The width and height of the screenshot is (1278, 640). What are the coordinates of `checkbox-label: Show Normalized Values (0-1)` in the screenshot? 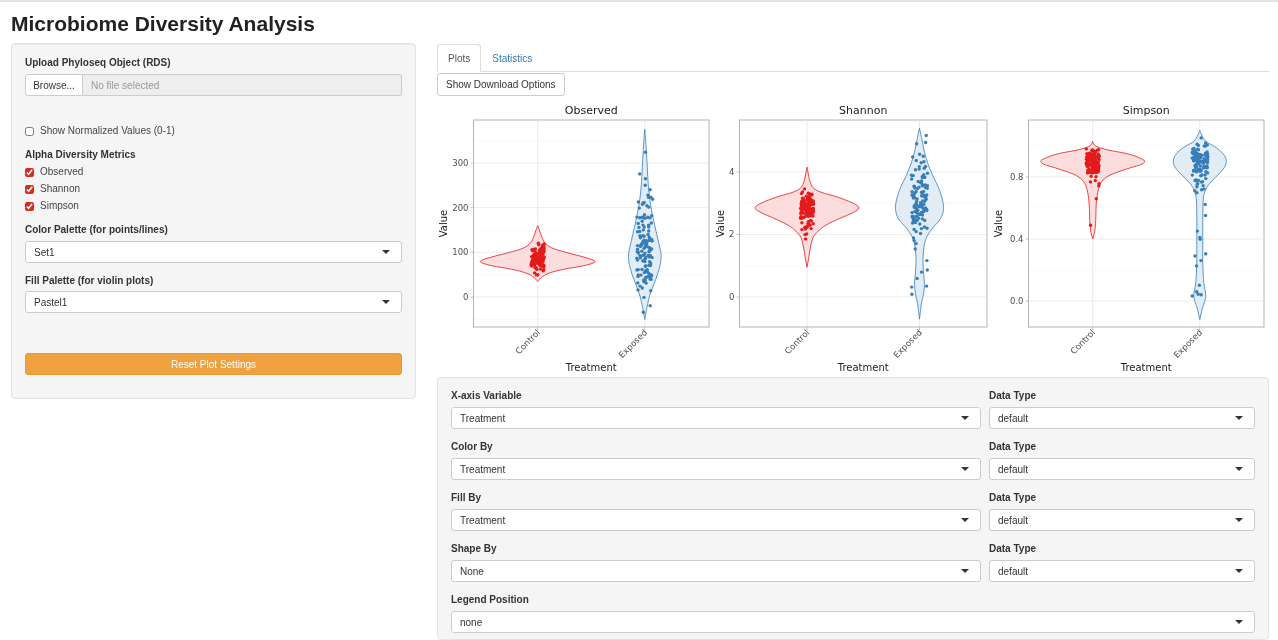 It's located at (107, 131).